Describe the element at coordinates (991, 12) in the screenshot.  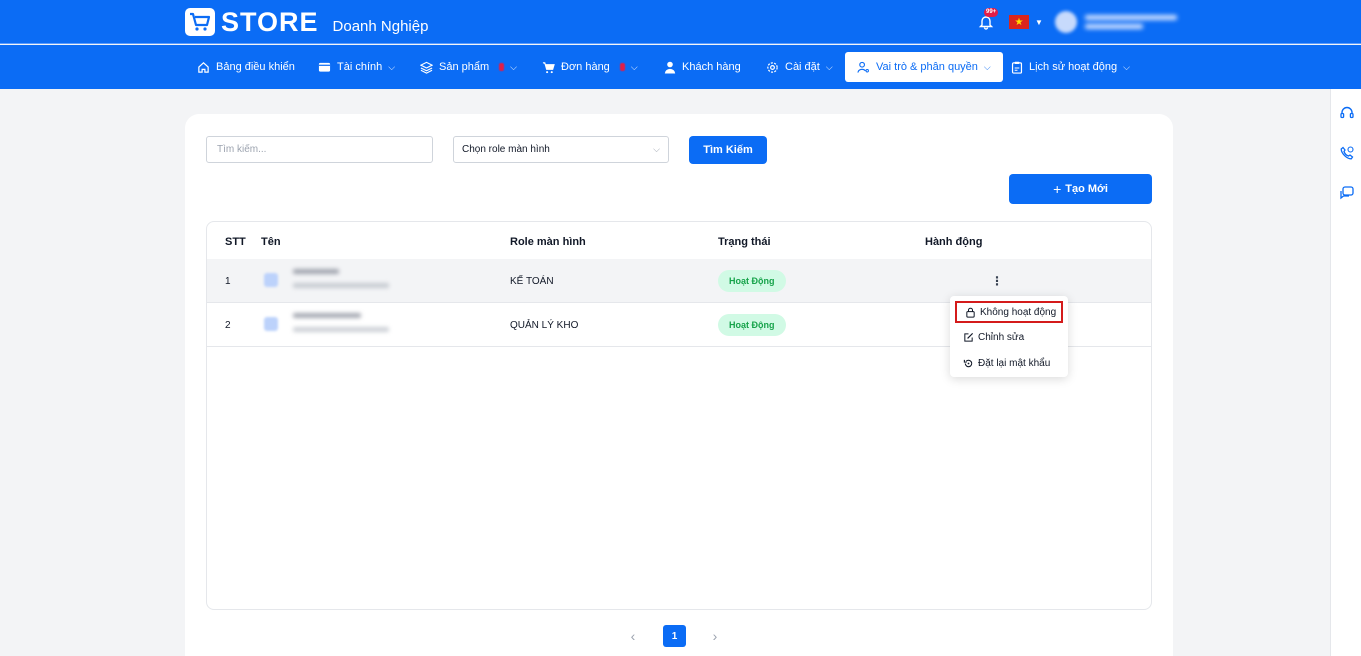
I see `notification-badge: 99+` at that location.